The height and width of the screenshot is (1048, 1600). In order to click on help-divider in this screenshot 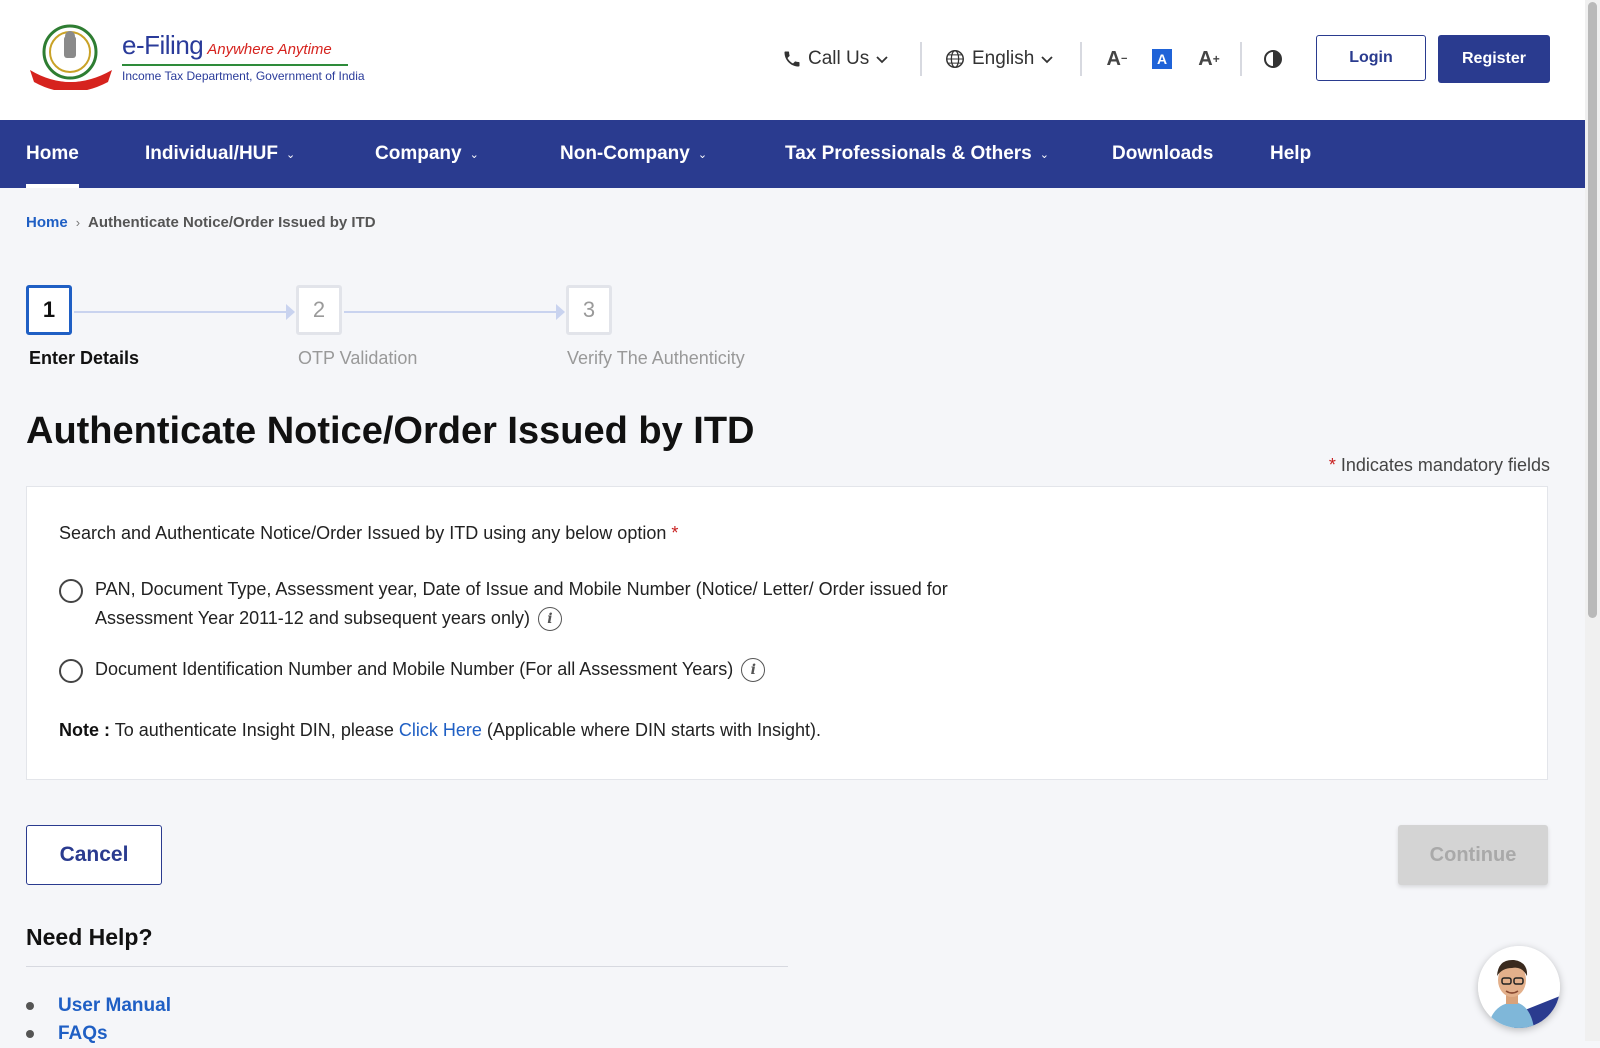, I will do `click(407, 966)`.